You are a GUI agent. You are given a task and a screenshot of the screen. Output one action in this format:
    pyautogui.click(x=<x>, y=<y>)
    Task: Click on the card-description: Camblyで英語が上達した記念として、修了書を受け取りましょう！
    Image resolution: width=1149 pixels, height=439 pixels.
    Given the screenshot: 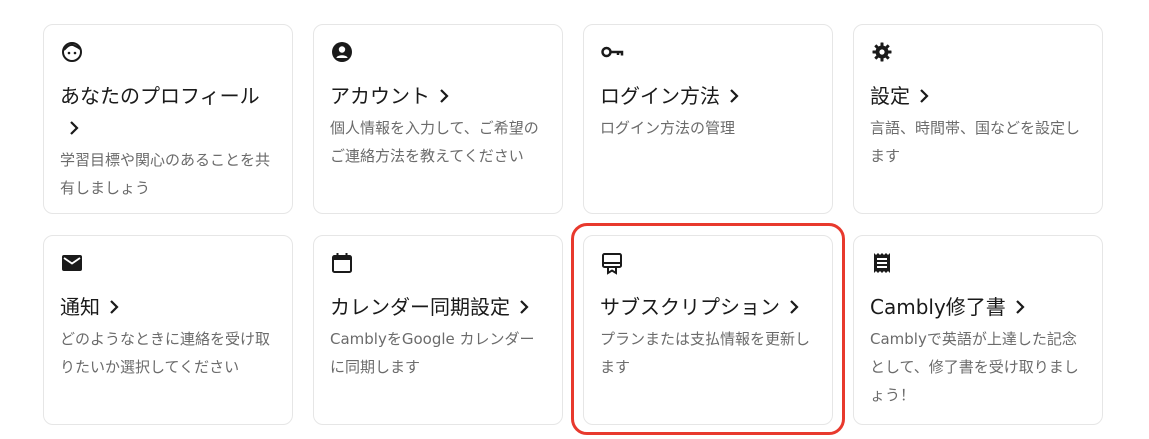 What is the action you would take?
    pyautogui.click(x=974, y=367)
    